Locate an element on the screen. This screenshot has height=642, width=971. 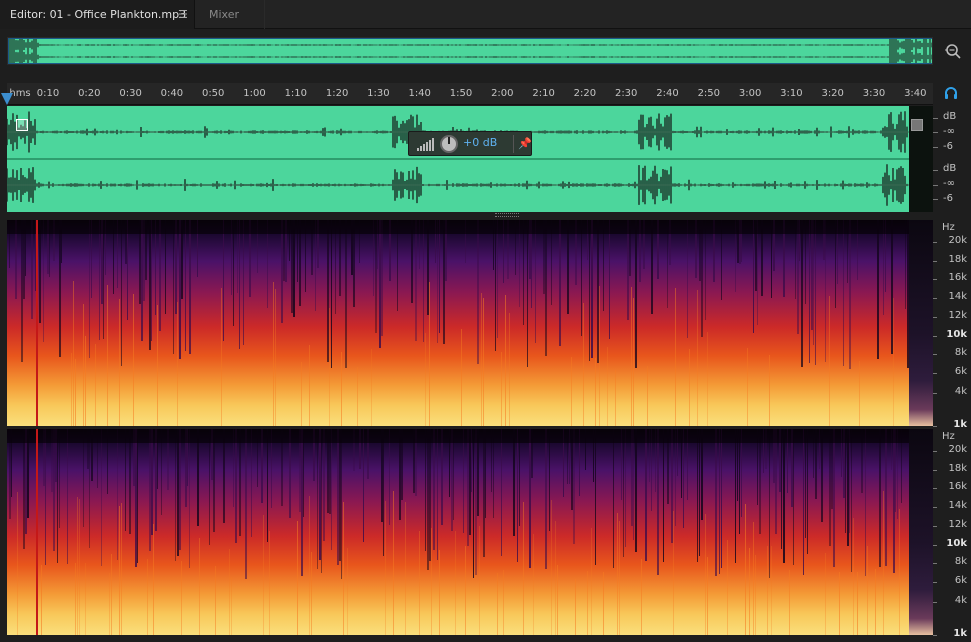
spectrogram-top-band is located at coordinates (458, 436).